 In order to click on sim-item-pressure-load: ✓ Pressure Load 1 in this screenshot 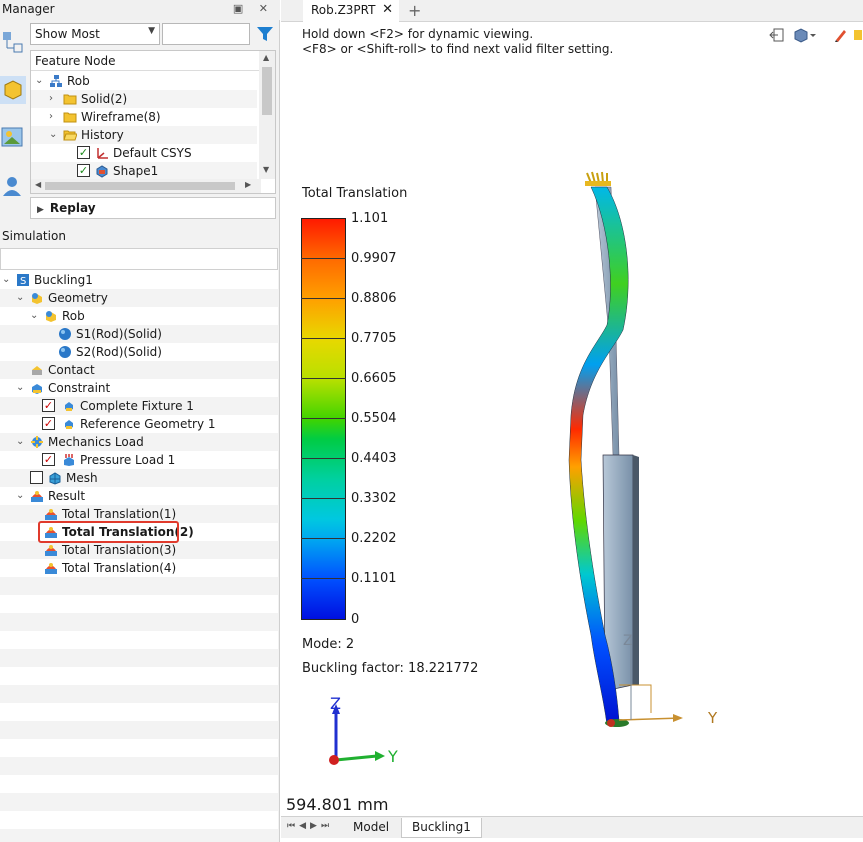, I will do `click(139, 460)`.